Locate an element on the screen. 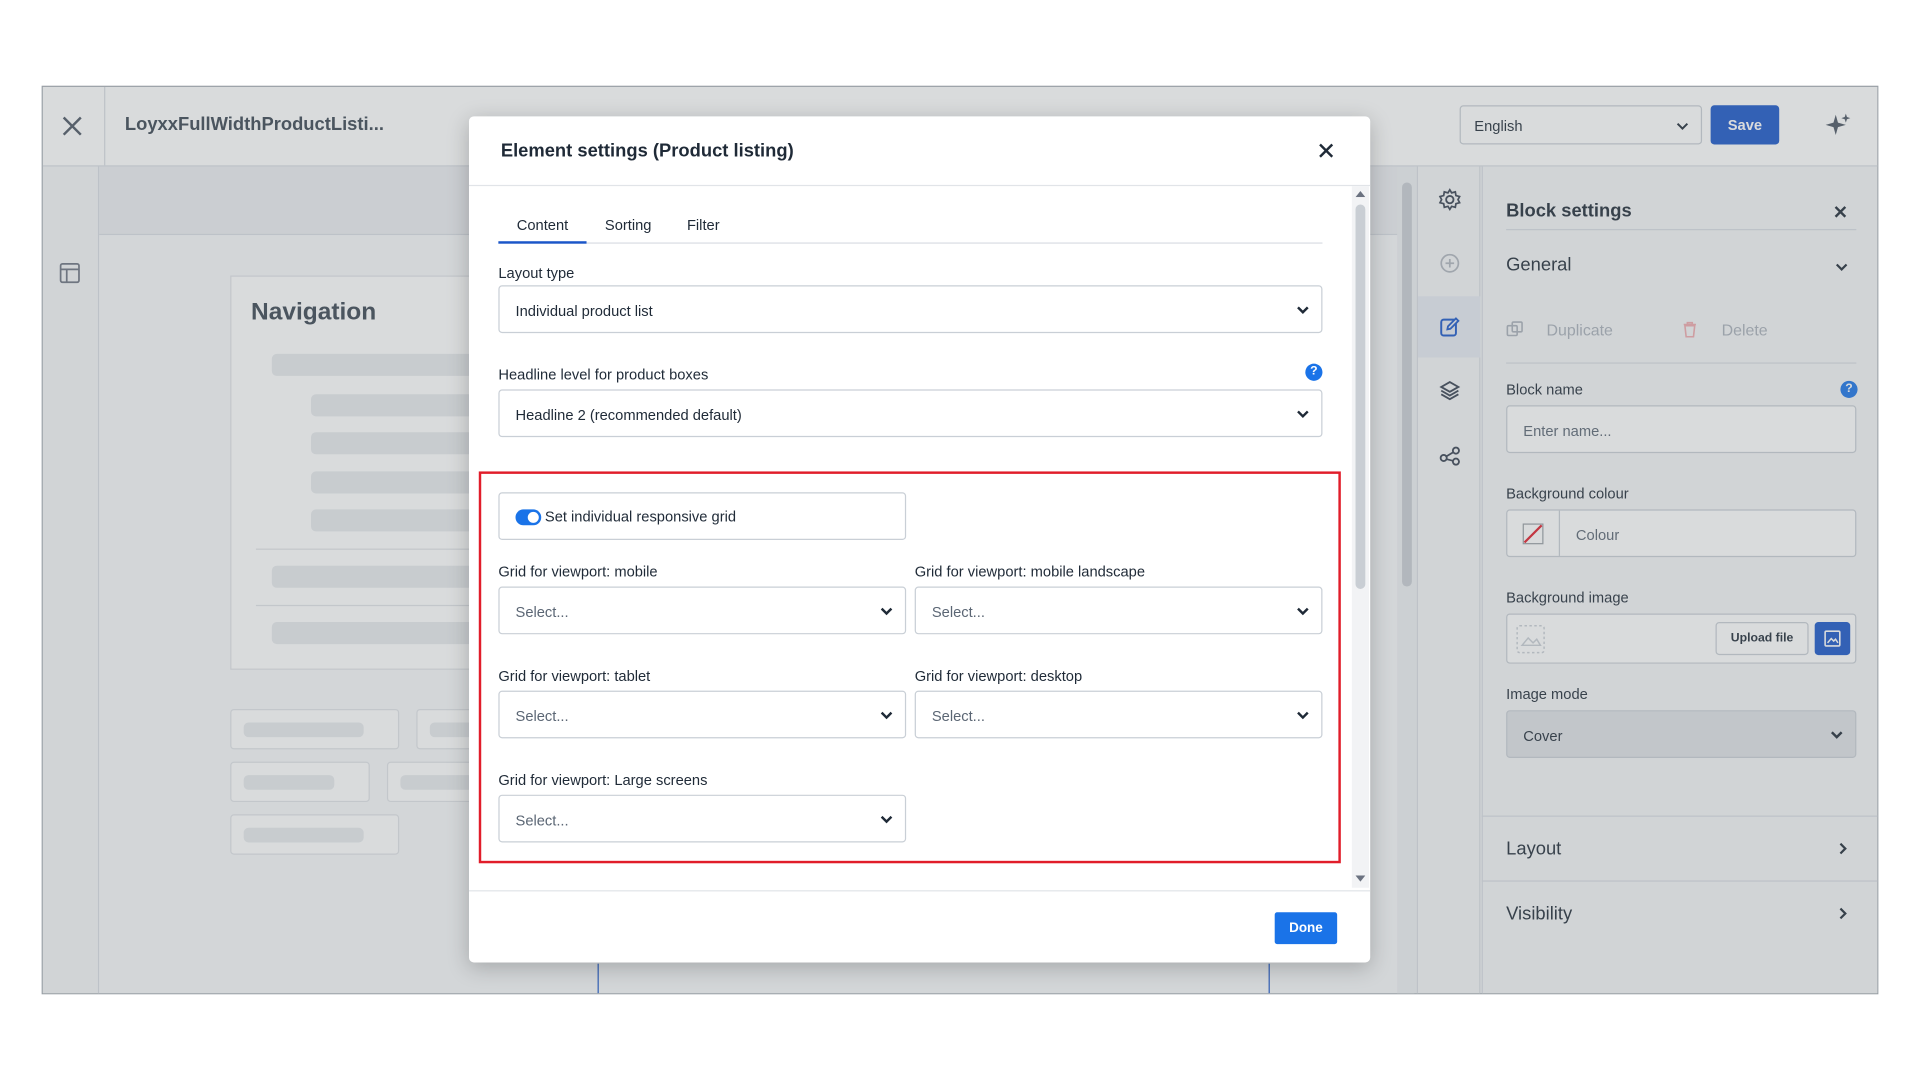  headline-level-select: Headline 2 (recommended default) is located at coordinates (910, 413).